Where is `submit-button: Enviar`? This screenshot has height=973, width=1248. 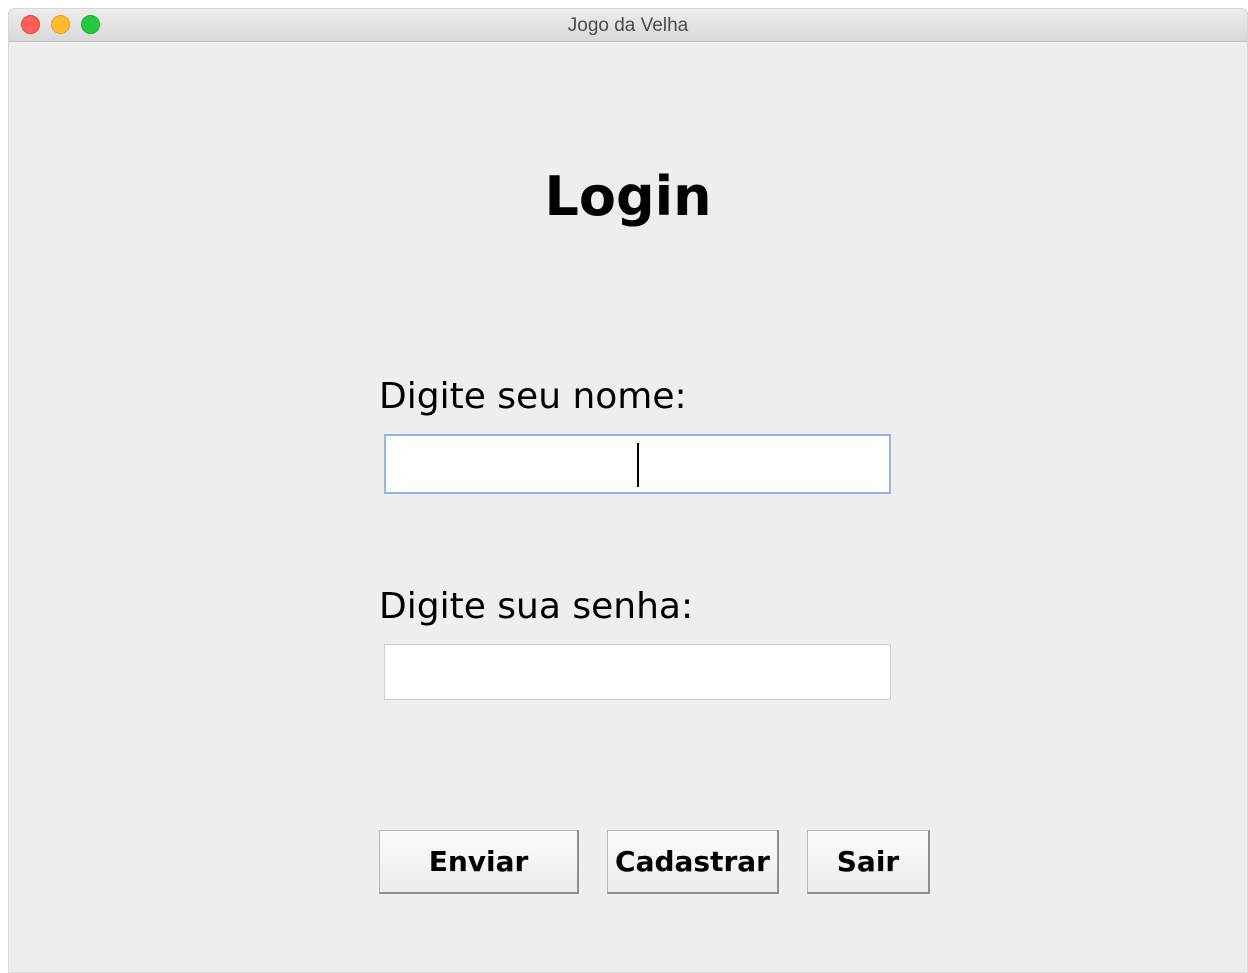 submit-button: Enviar is located at coordinates (479, 862).